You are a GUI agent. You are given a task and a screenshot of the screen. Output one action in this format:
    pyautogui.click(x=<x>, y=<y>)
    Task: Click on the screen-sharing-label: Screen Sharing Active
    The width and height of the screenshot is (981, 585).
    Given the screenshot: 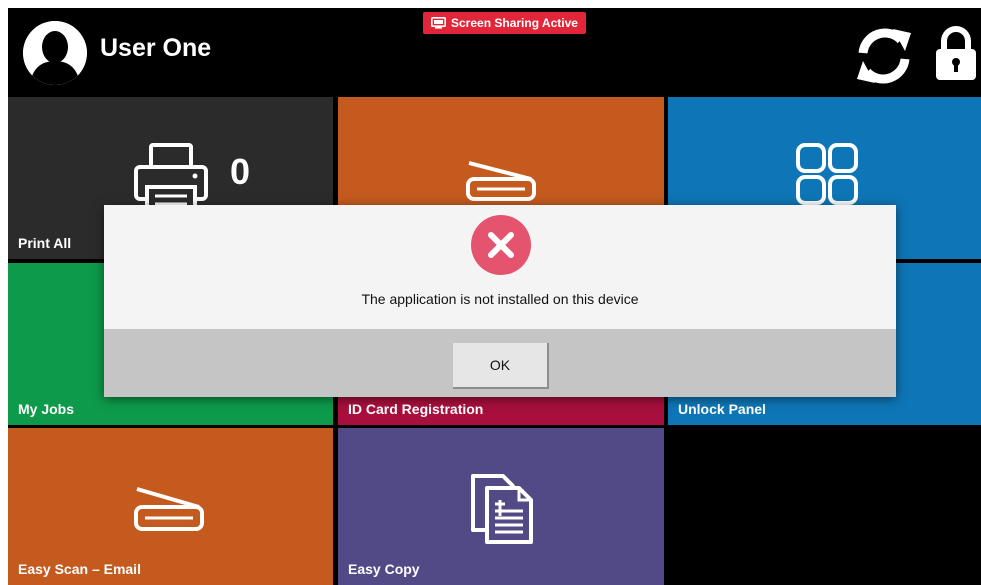 What is the action you would take?
    pyautogui.click(x=514, y=23)
    